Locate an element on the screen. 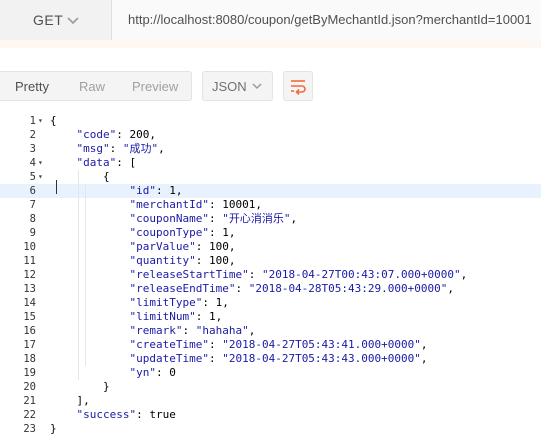 Image resolution: width=541 pixels, height=447 pixels. tab-pretty: Pretty is located at coordinates (32, 86).